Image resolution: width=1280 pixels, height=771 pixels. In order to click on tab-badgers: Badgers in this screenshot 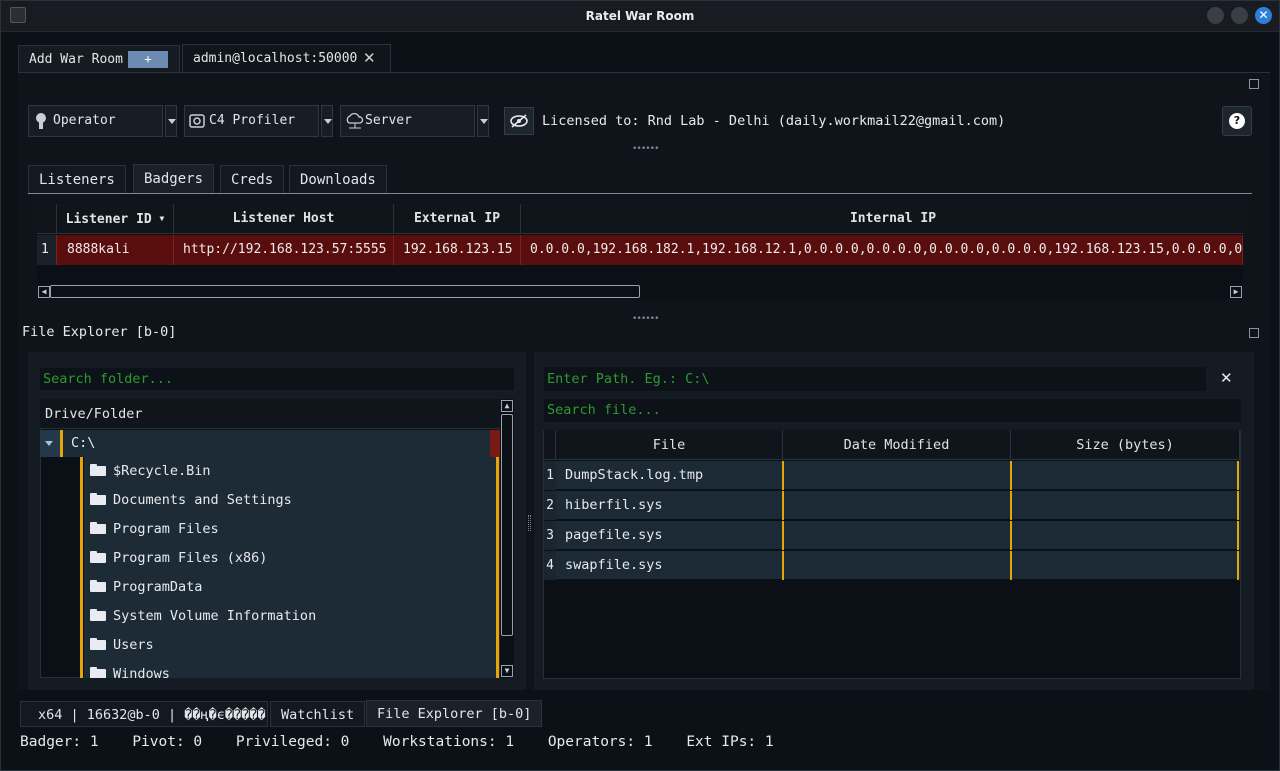, I will do `click(174, 178)`.